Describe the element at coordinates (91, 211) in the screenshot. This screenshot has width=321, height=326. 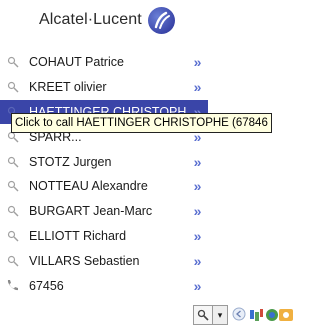
I see `contact-name: BURGART Jean-Marc` at that location.